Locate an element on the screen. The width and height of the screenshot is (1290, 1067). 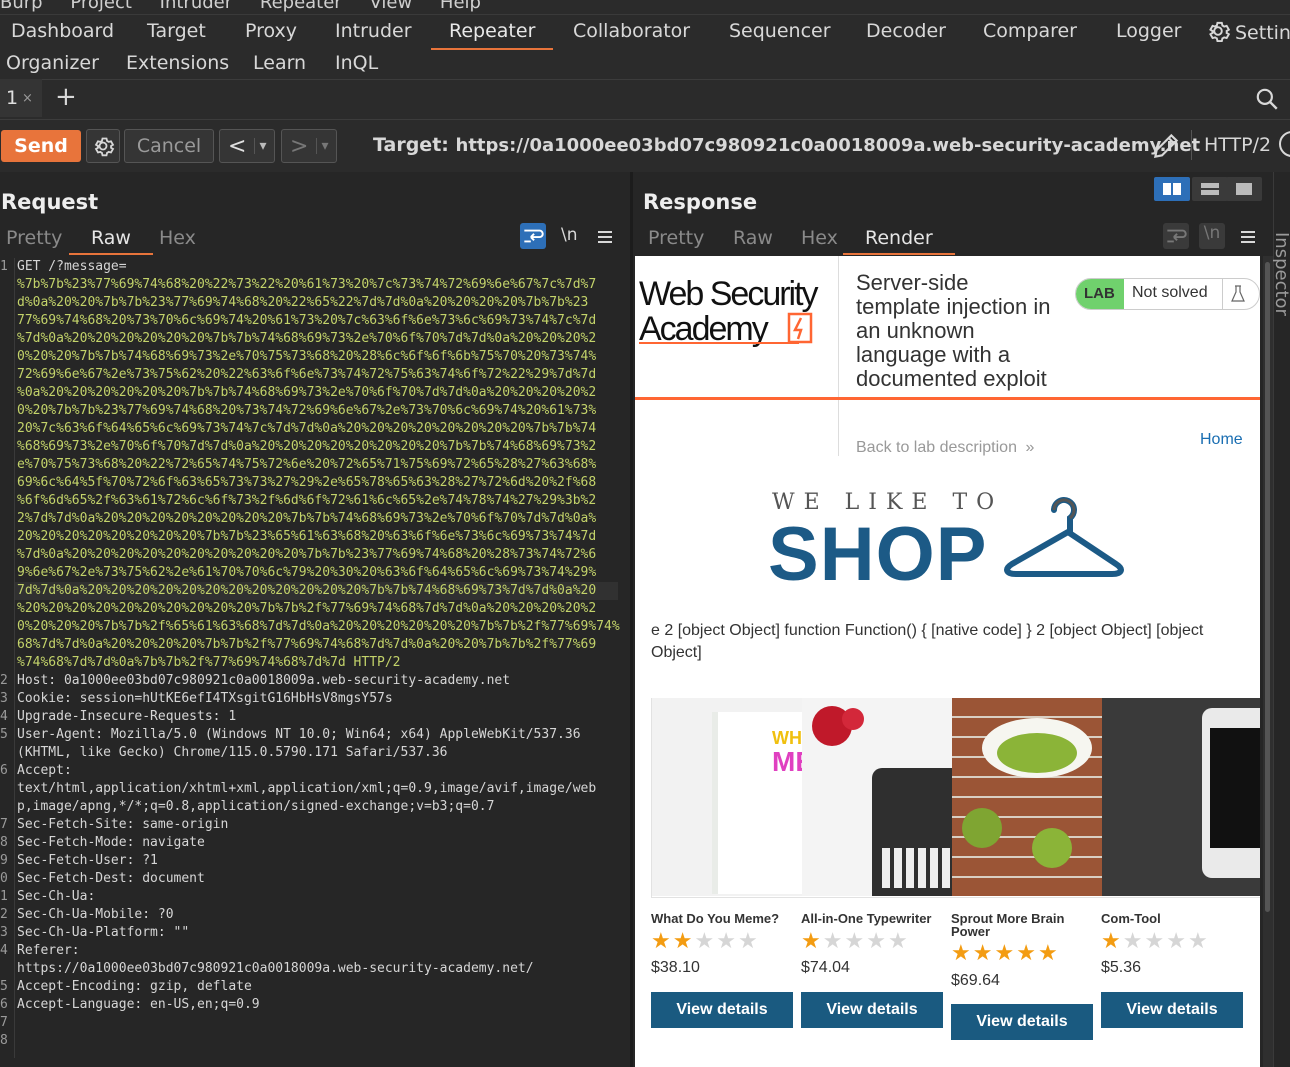
response-tab-pretty: Pretty is located at coordinates (676, 238).